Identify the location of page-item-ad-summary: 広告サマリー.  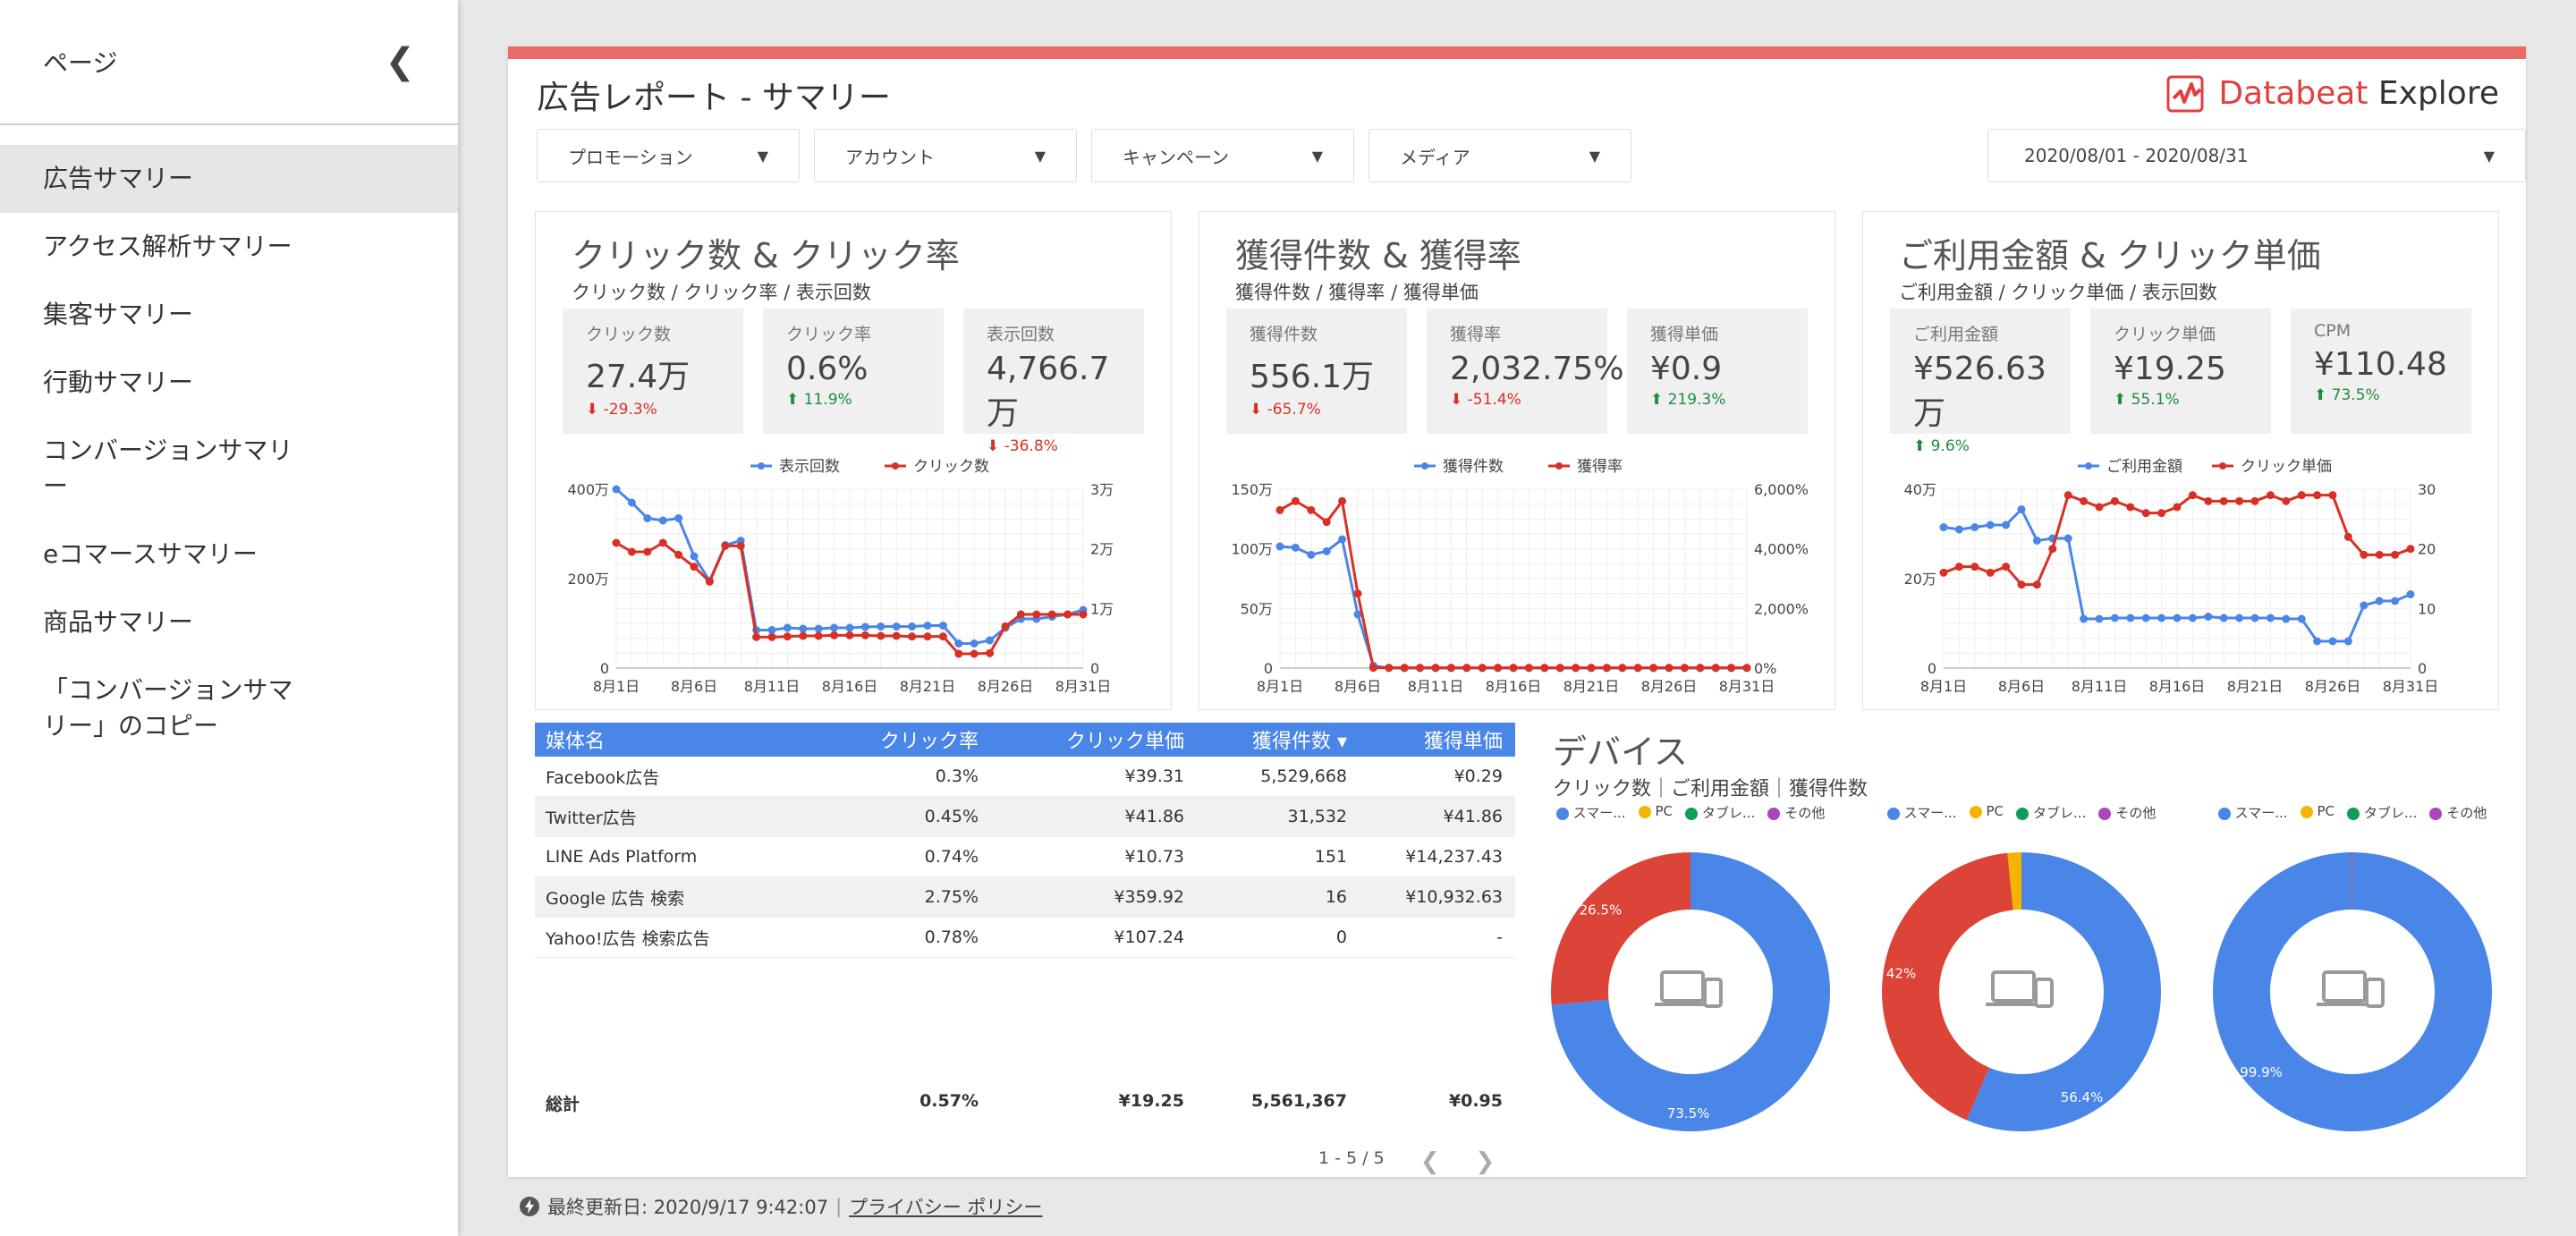
(229, 179).